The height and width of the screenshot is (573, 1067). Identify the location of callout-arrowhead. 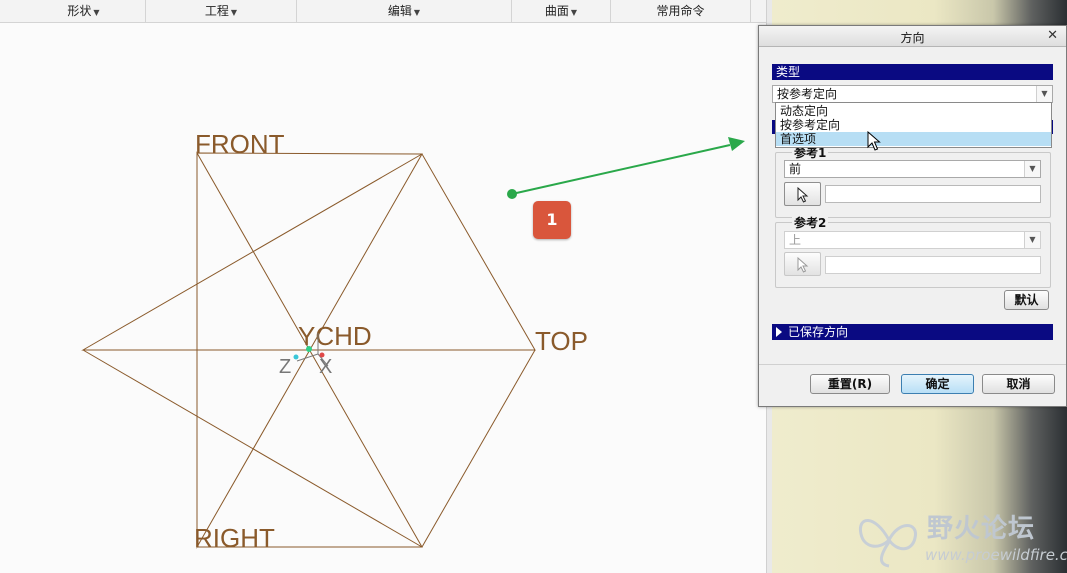
(736, 144).